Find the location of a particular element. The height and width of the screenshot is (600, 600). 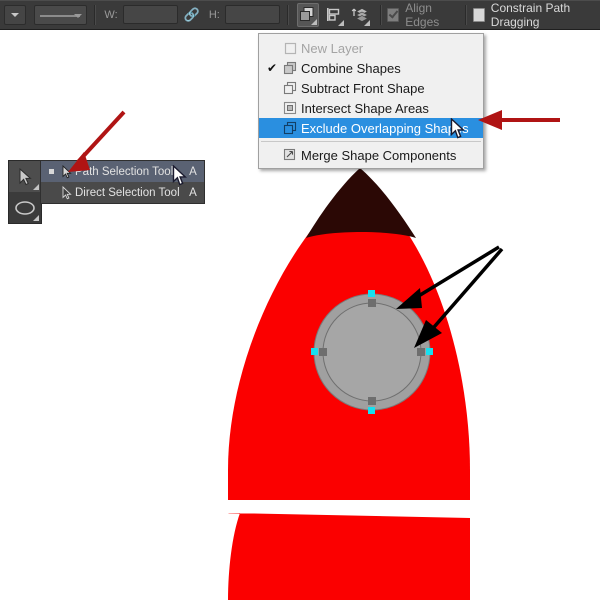

combine-shapes-icon is located at coordinates (290, 68).